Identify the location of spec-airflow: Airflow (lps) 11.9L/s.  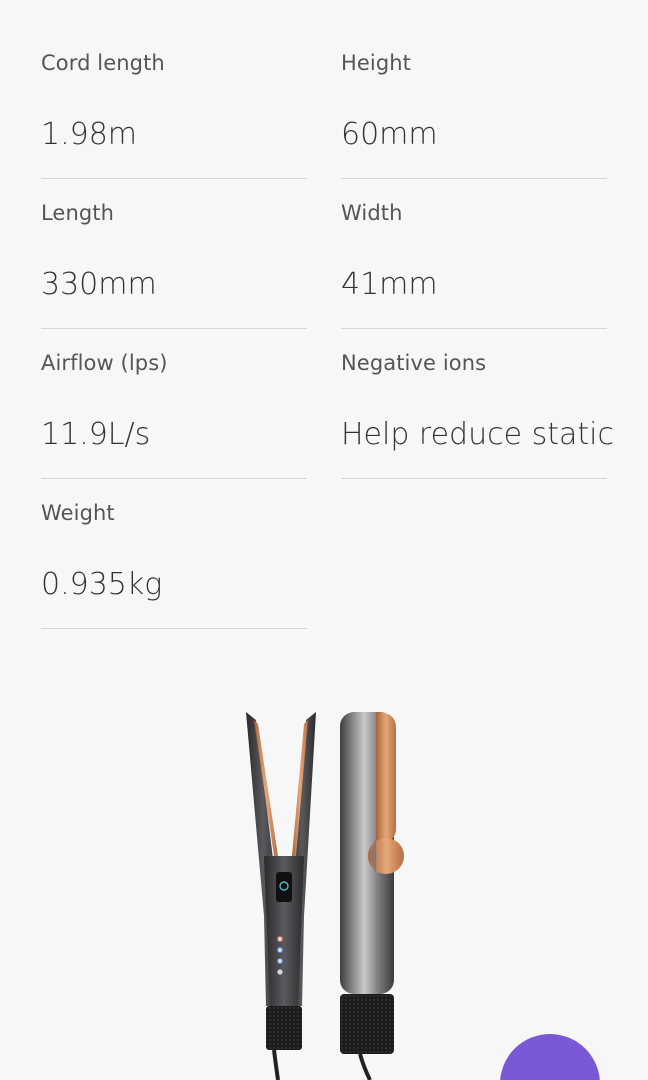
(174, 404).